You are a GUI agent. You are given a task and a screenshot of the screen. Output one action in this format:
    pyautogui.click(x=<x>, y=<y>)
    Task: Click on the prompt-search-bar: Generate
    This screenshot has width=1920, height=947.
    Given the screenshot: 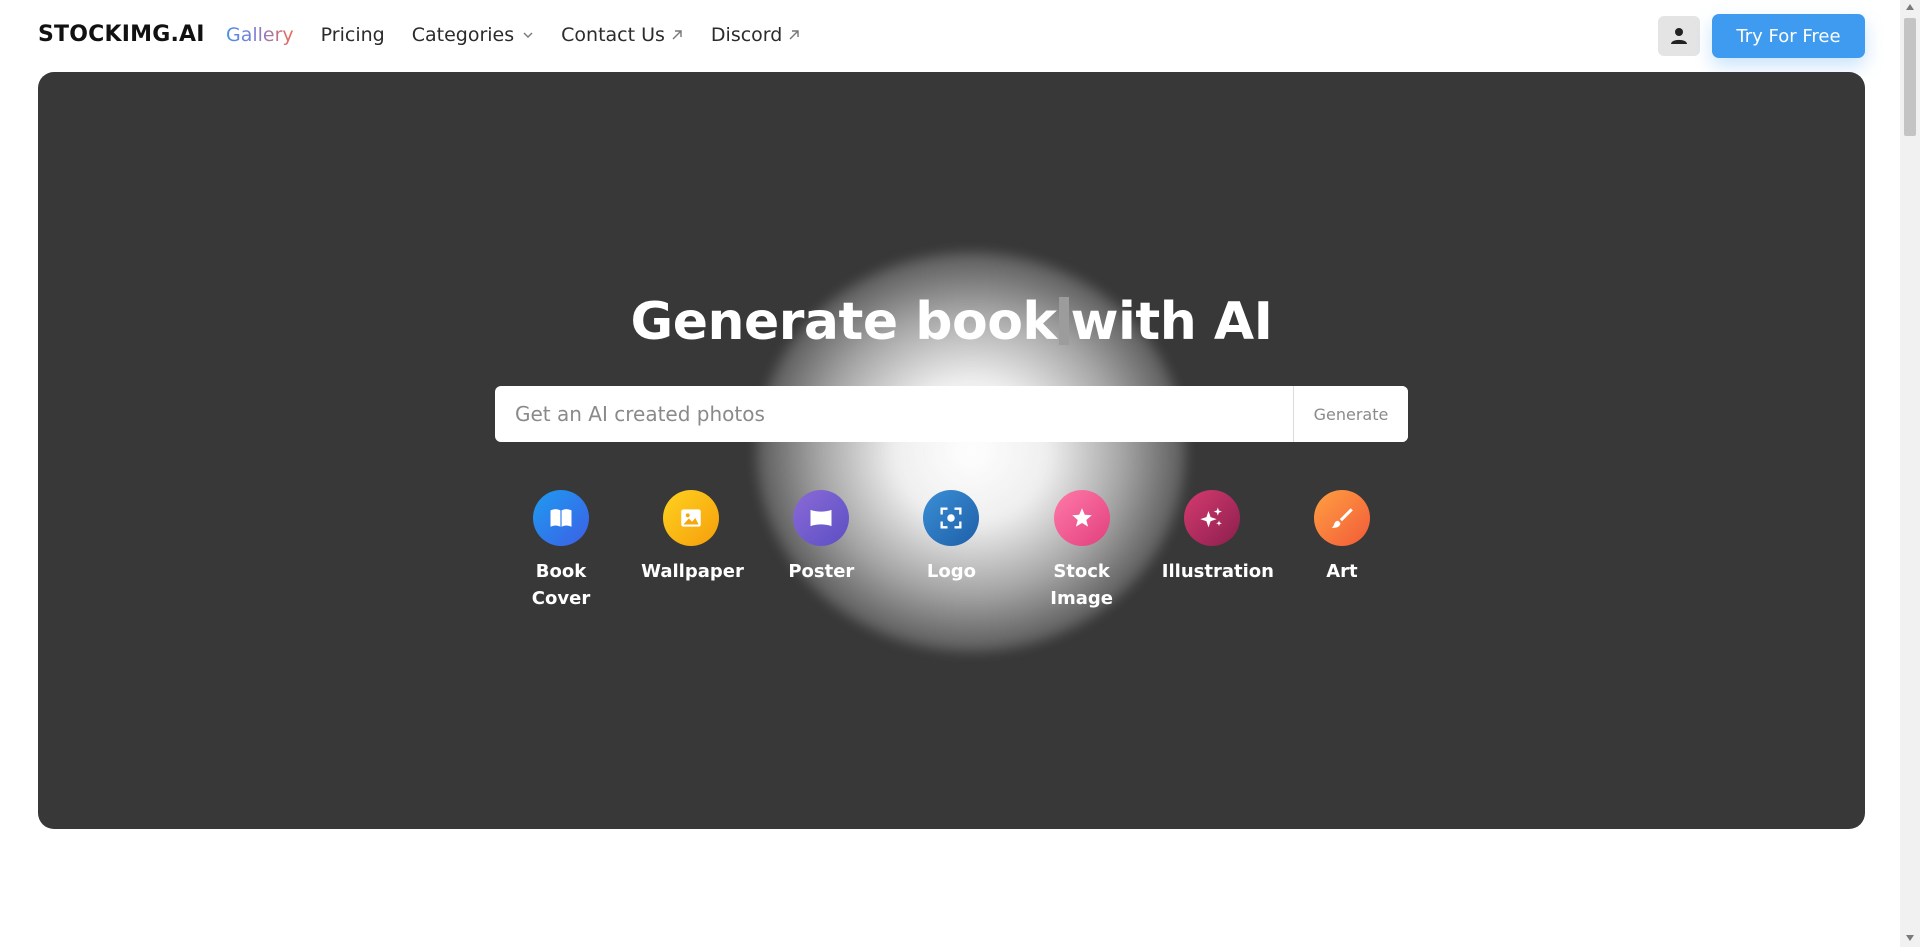 What is the action you would take?
    pyautogui.click(x=951, y=414)
    